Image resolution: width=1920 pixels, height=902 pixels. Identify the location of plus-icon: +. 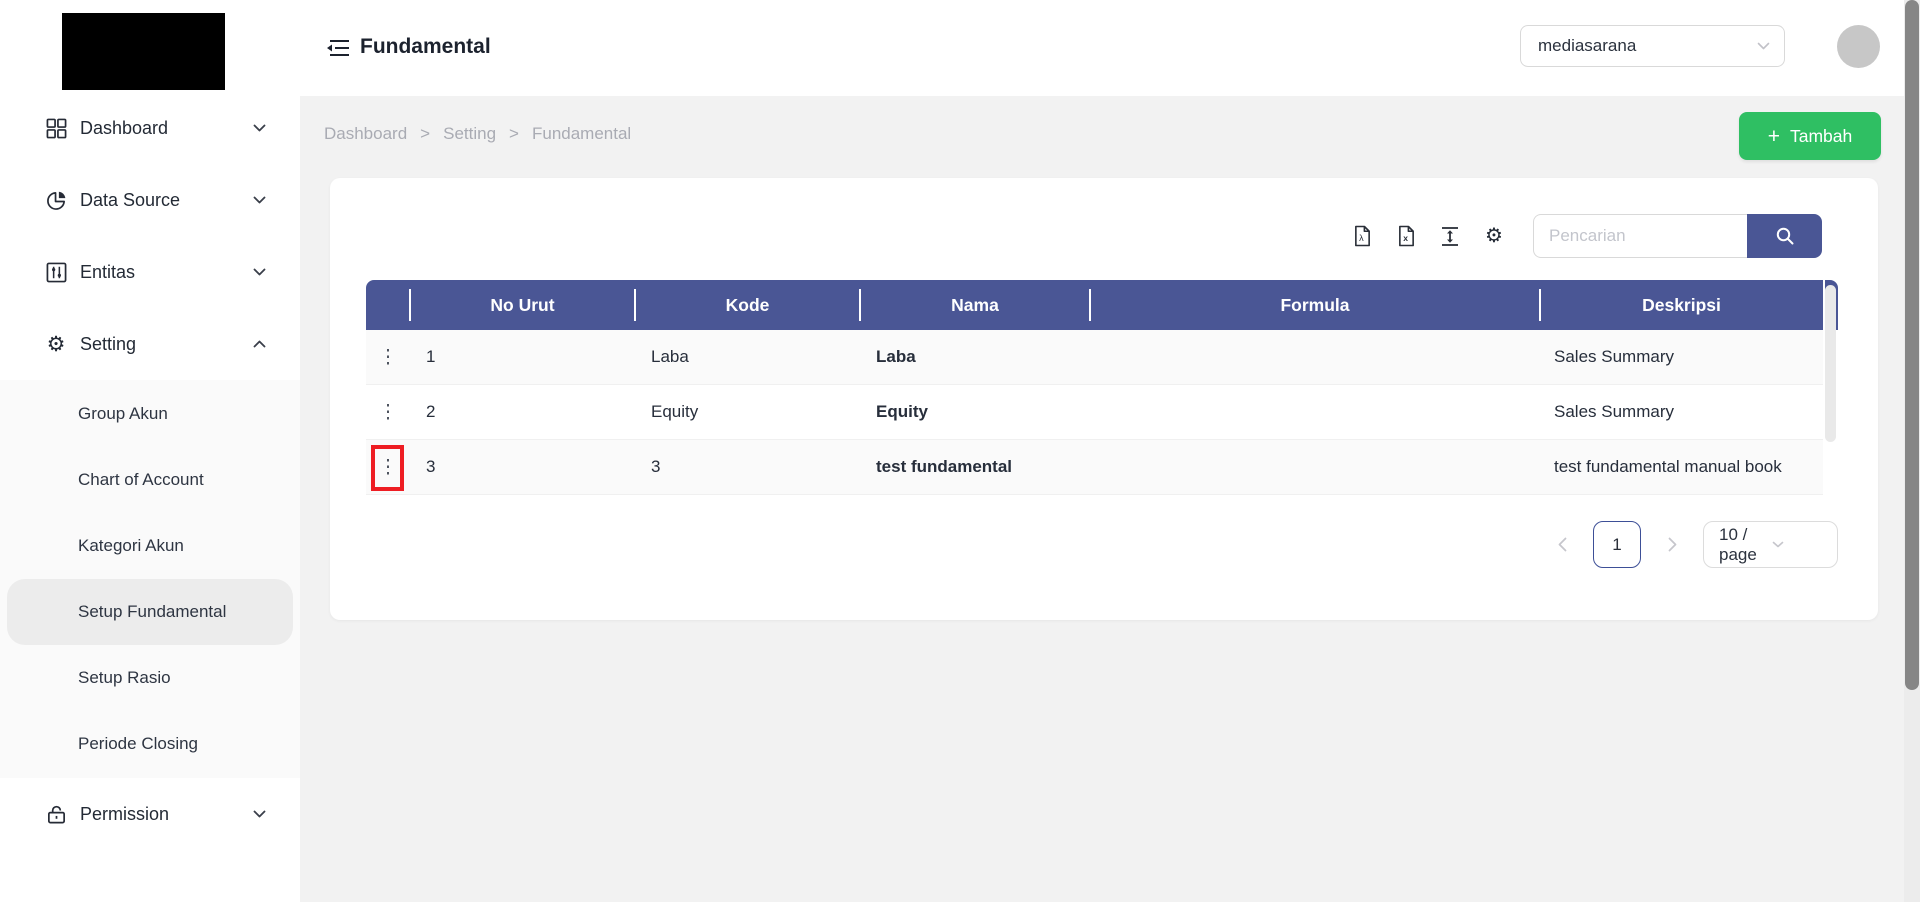
(1773, 136).